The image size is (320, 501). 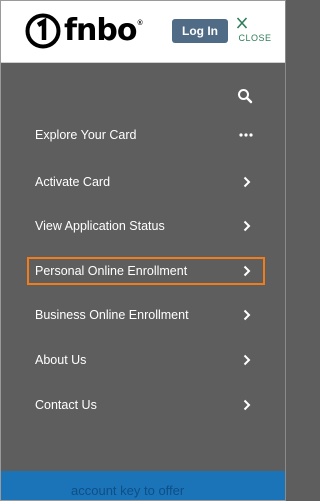 I want to click on menu-item-business-online-enrollment: Business Online Enrollment, so click(x=146, y=315).